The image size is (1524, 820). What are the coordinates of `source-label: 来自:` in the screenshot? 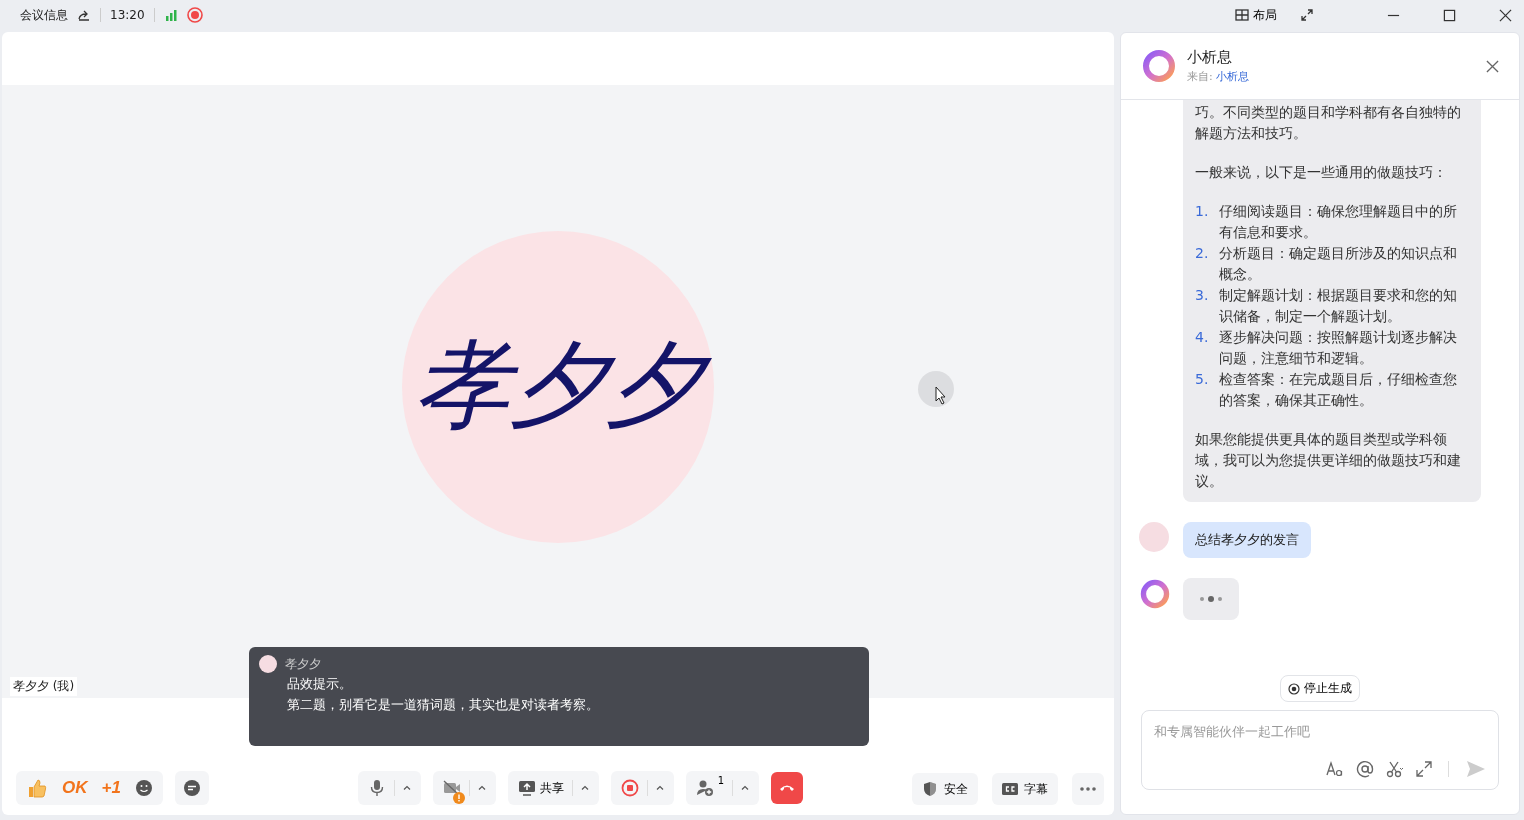 It's located at (1200, 76).